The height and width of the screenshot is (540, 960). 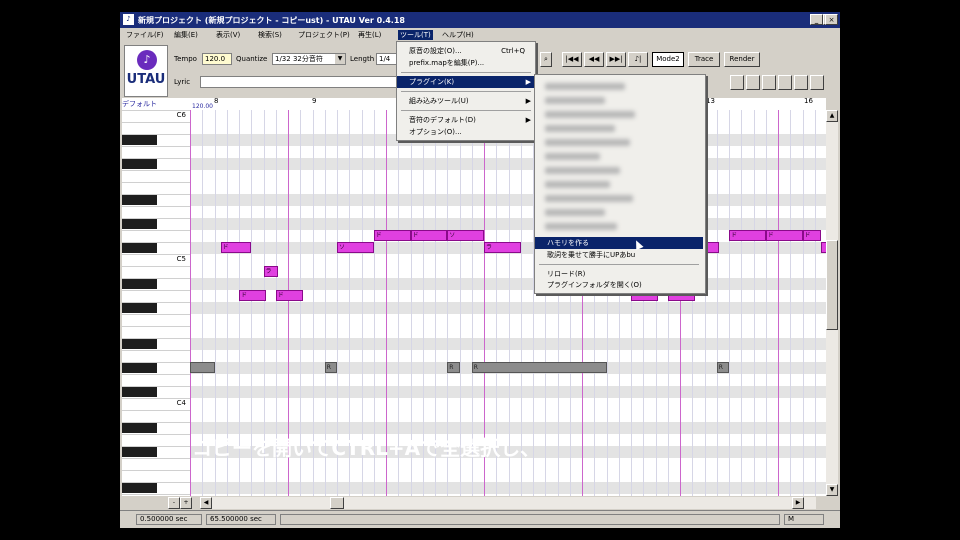 I want to click on menu-item-builtin-tools: 組み込みツール(U) ▶, so click(x=466, y=101).